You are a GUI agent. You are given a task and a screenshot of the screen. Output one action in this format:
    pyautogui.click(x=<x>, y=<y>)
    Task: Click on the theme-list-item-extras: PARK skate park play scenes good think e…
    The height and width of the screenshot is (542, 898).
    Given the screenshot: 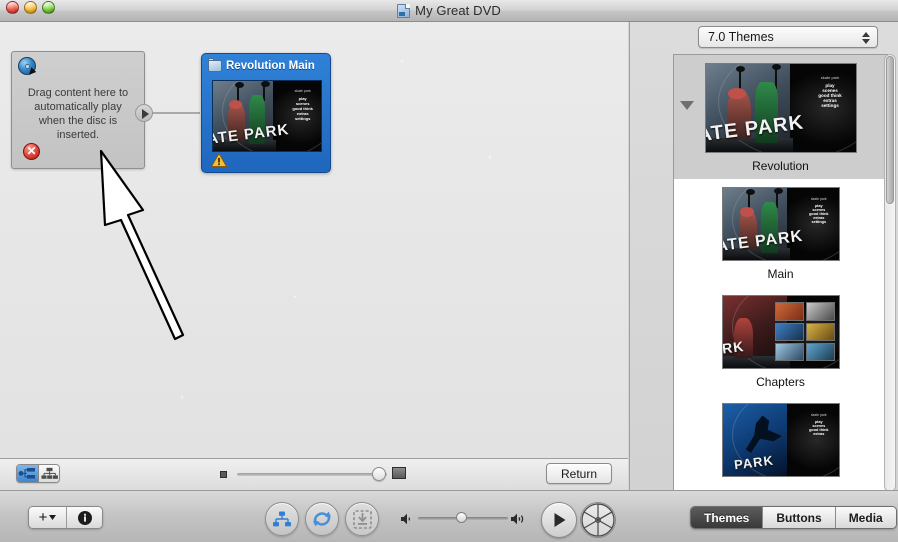 What is the action you would take?
    pyautogui.click(x=780, y=439)
    